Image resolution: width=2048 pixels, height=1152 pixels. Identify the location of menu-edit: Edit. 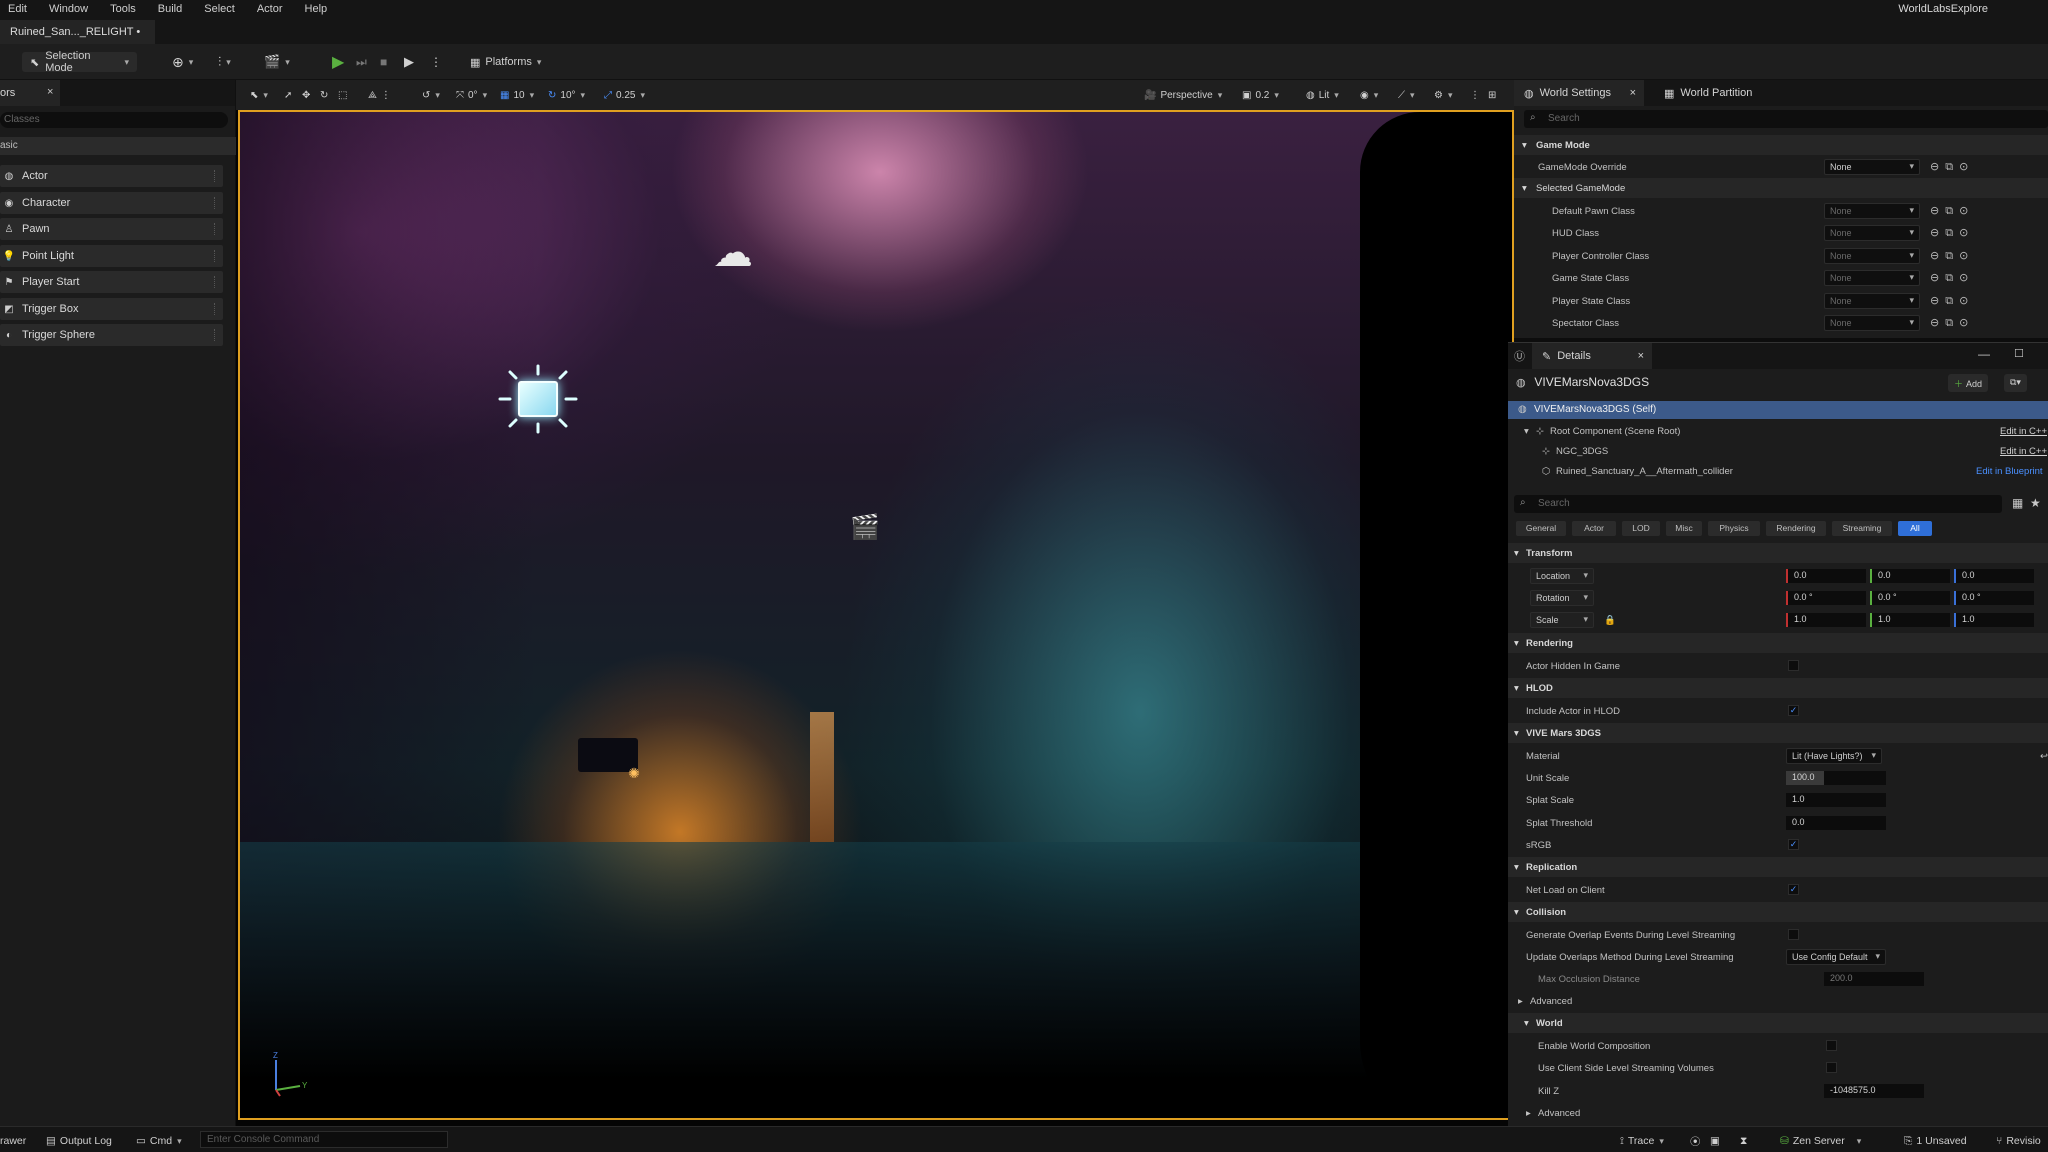
(20, 9).